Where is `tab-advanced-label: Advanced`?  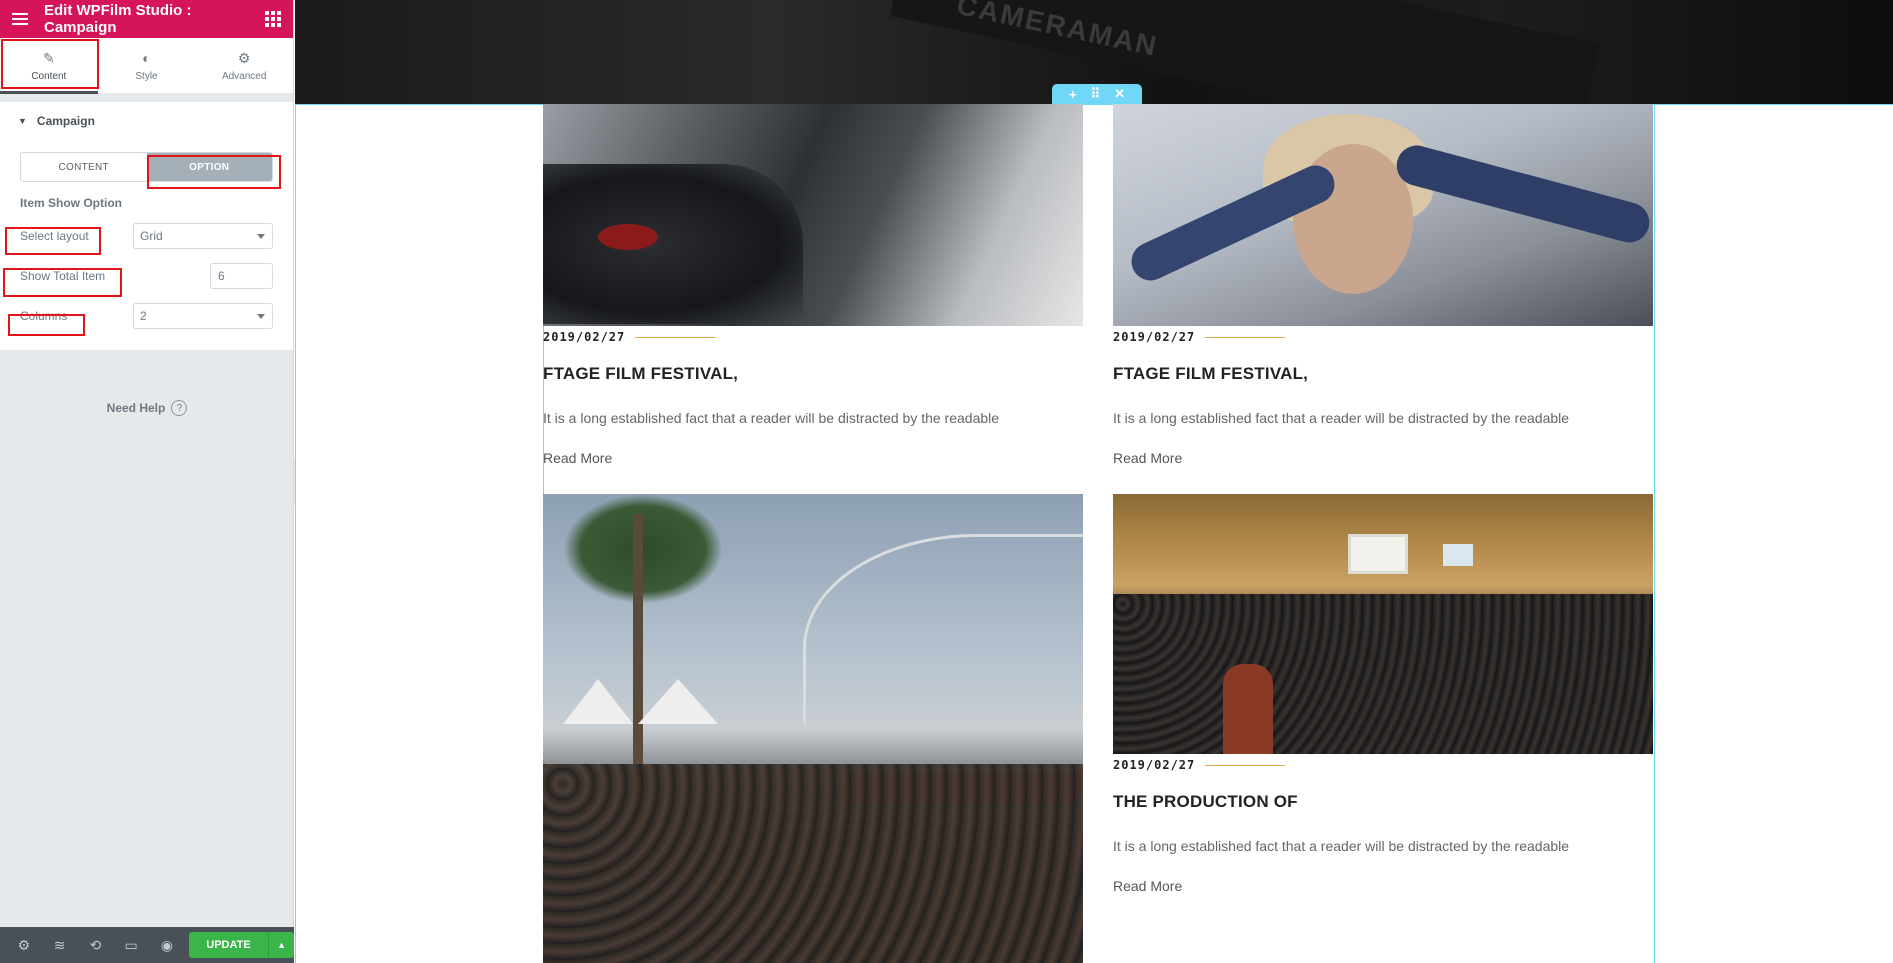 tab-advanced-label: Advanced is located at coordinates (244, 76).